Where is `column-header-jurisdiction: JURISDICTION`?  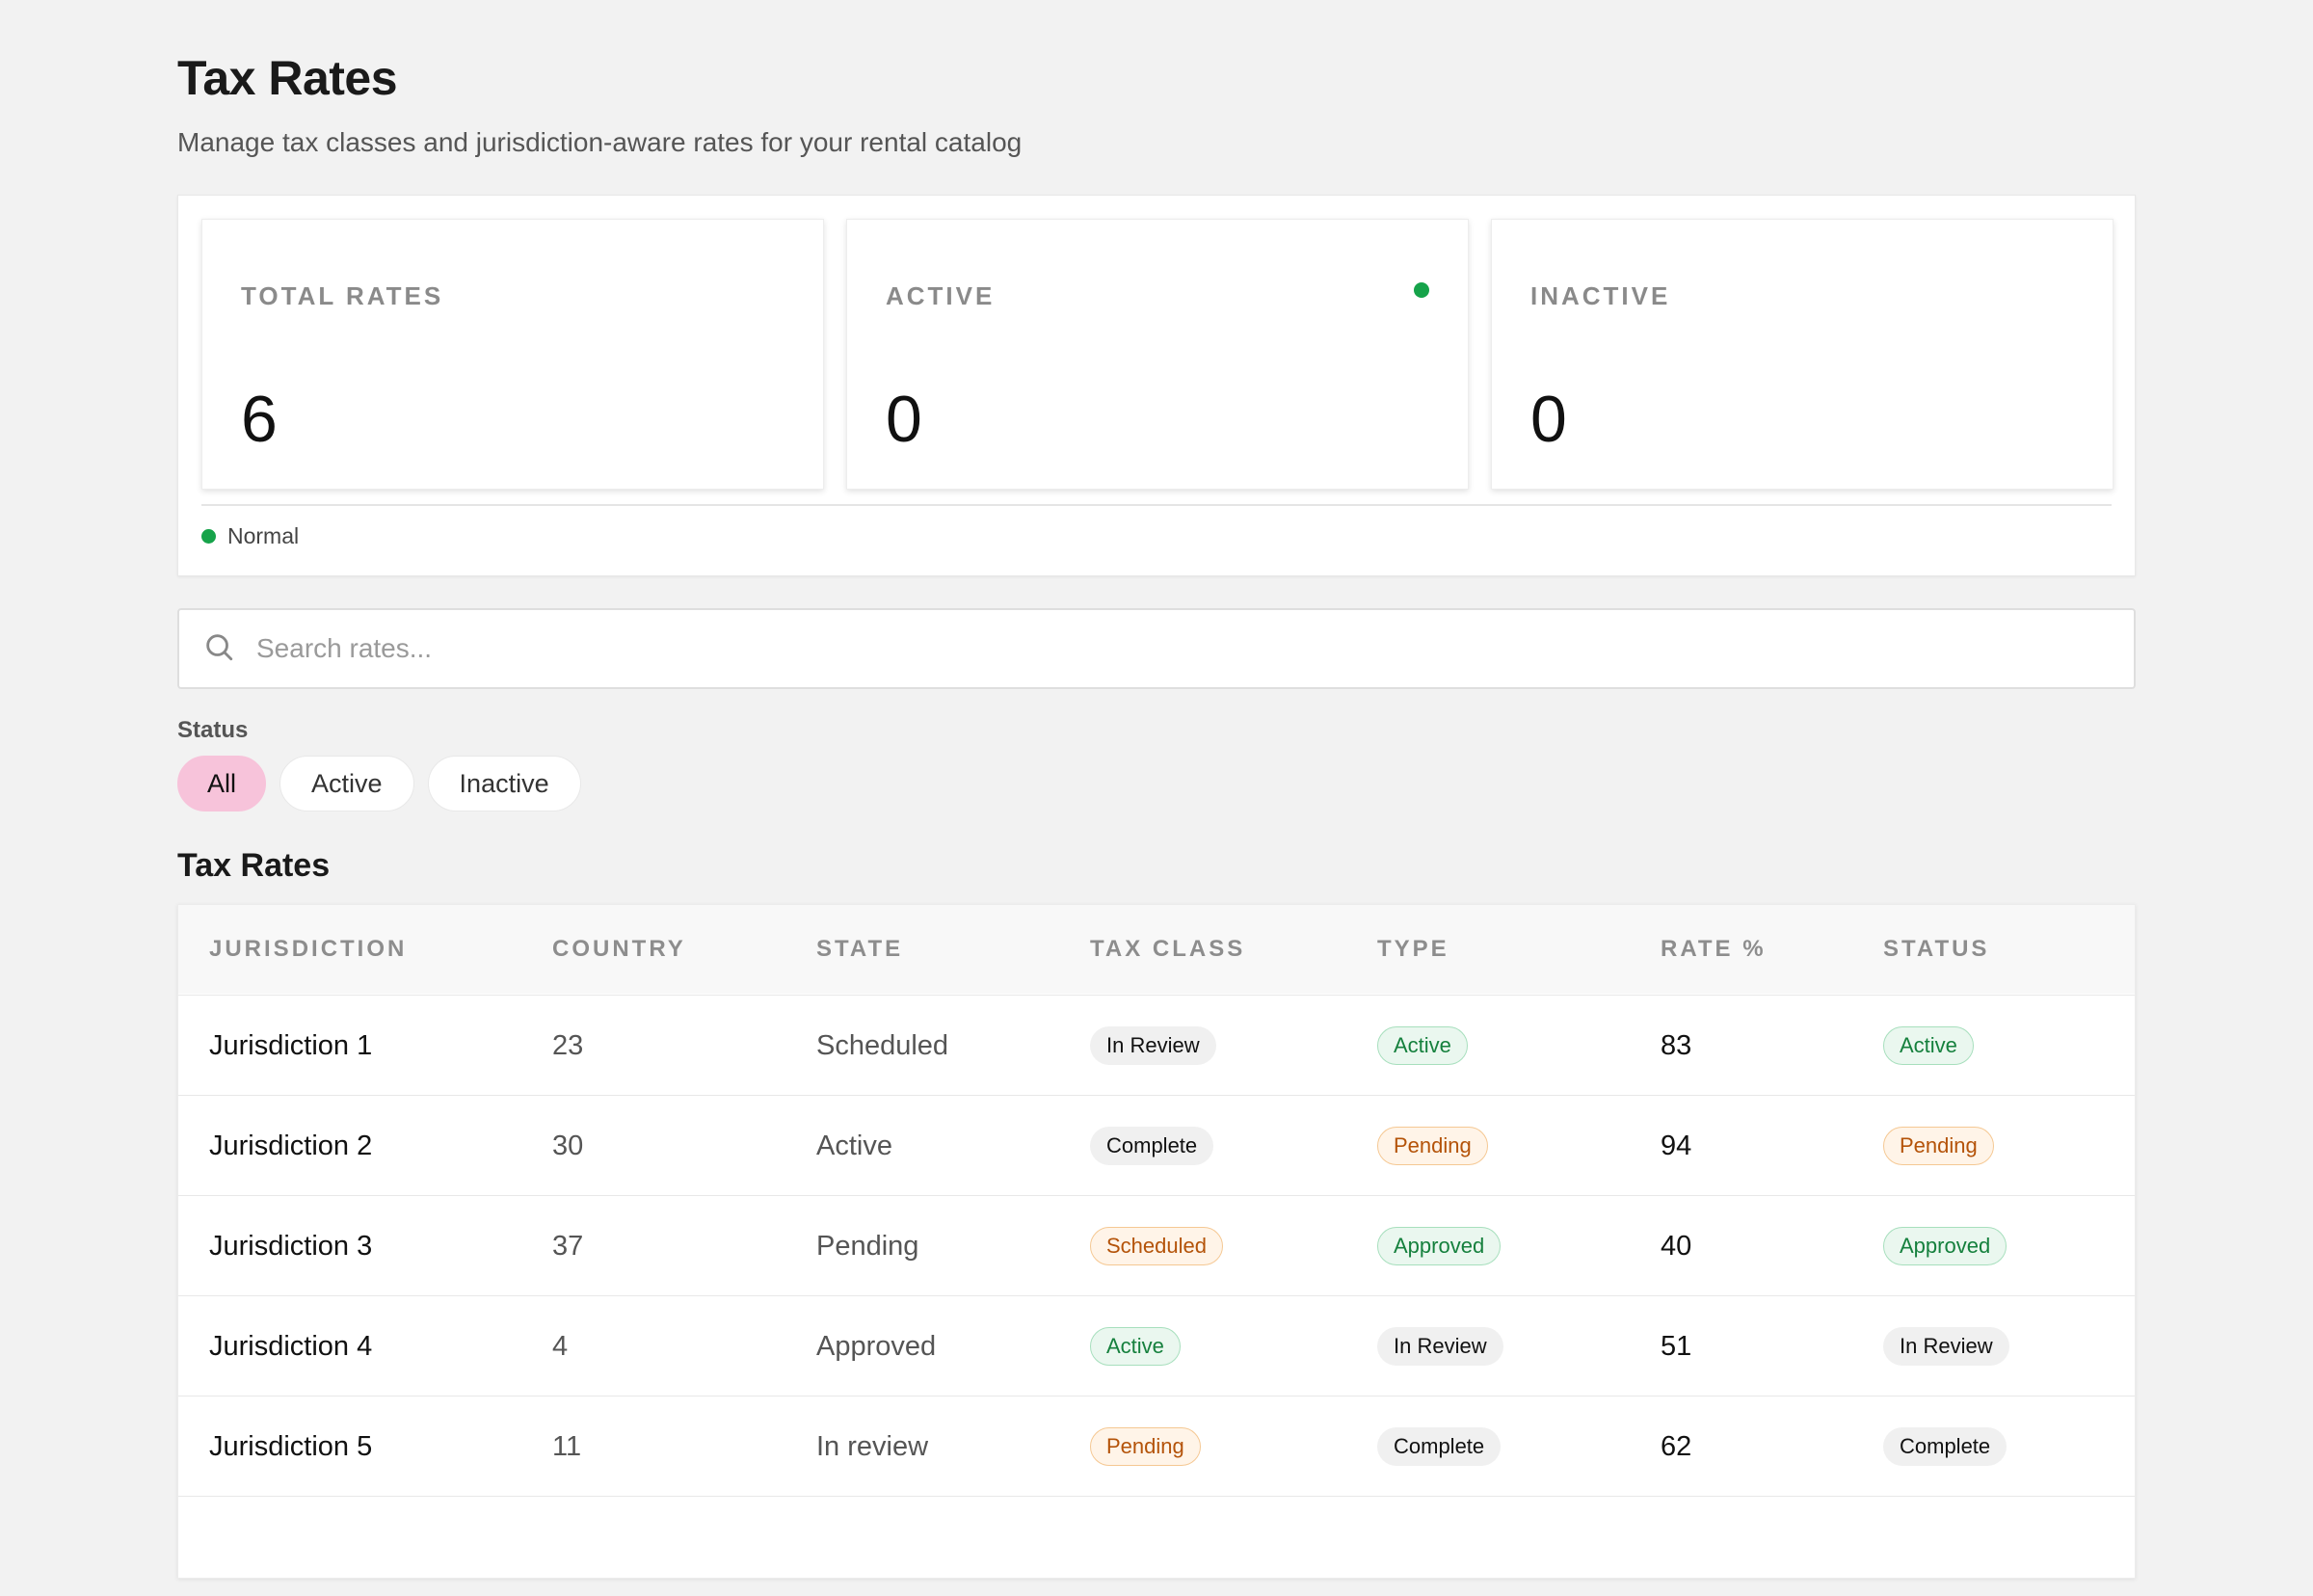 column-header-jurisdiction: JURISDICTION is located at coordinates (308, 949).